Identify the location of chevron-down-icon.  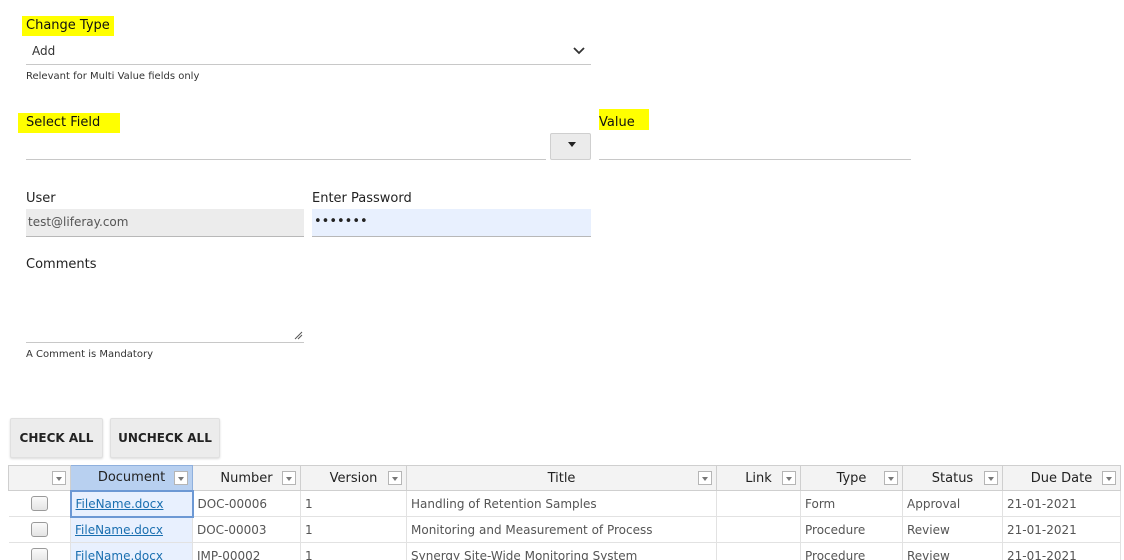
(579, 51).